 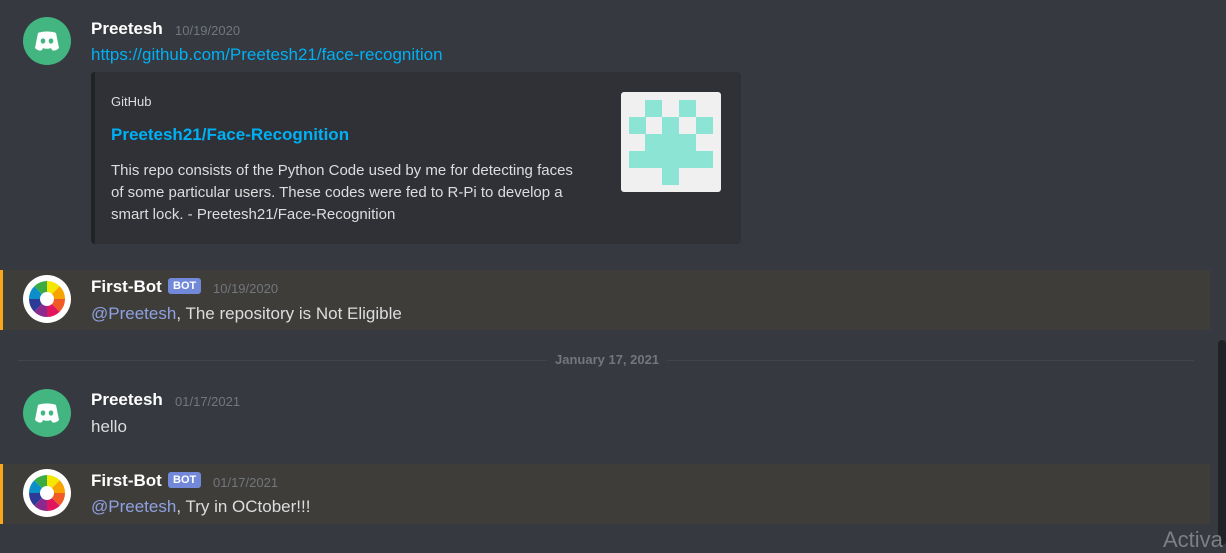 What do you see at coordinates (109, 426) in the screenshot?
I see `message-text: hello` at bounding box center [109, 426].